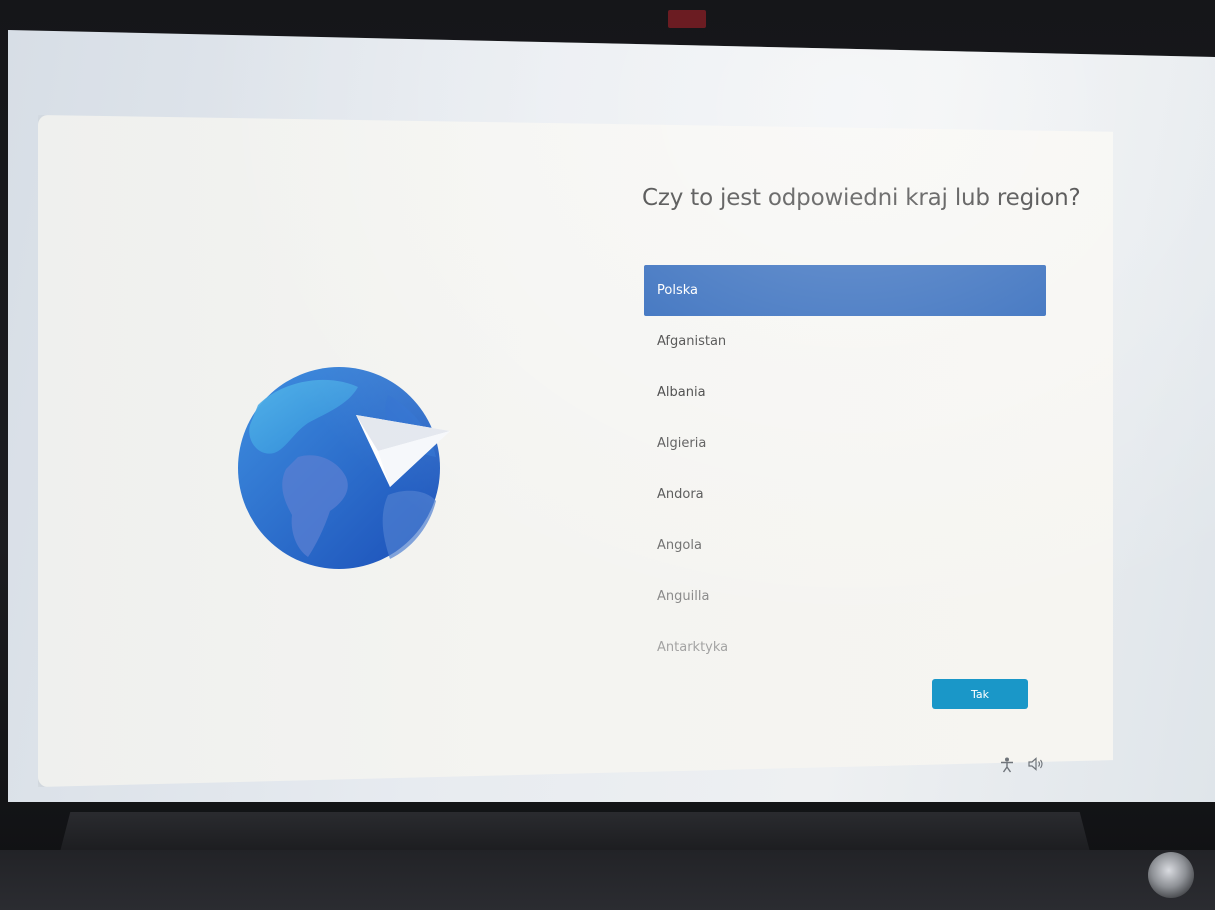  What do you see at coordinates (1171, 875) in the screenshot?
I see `power-button` at bounding box center [1171, 875].